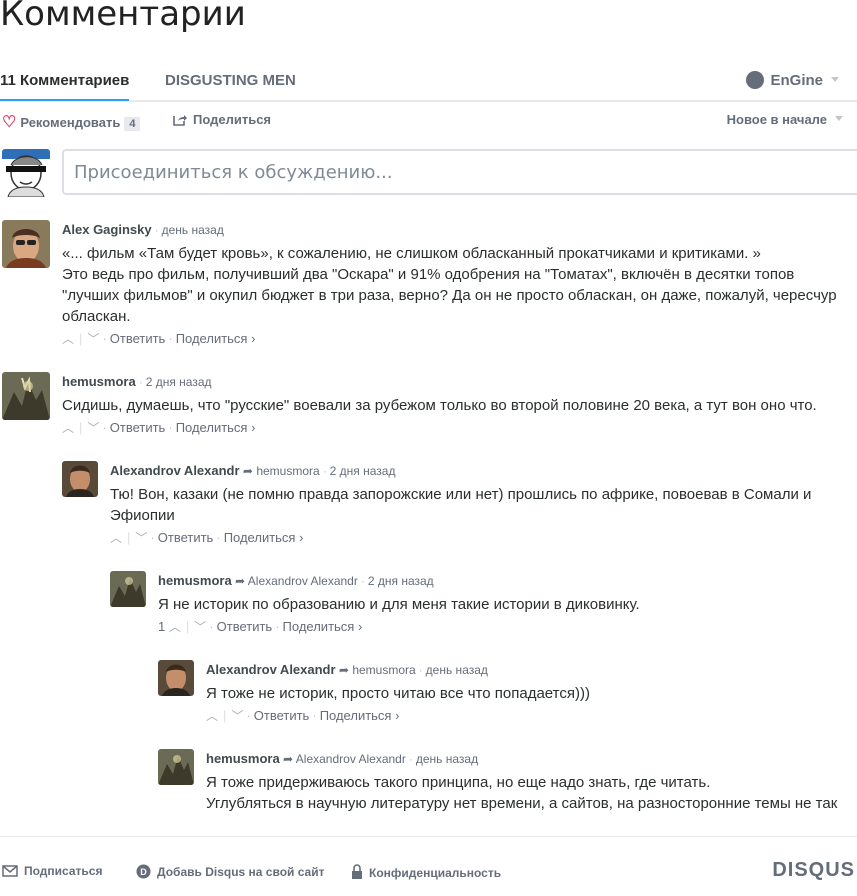 Image resolution: width=857 pixels, height=896 pixels. I want to click on disqus-logo: DISQUS, so click(813, 870).